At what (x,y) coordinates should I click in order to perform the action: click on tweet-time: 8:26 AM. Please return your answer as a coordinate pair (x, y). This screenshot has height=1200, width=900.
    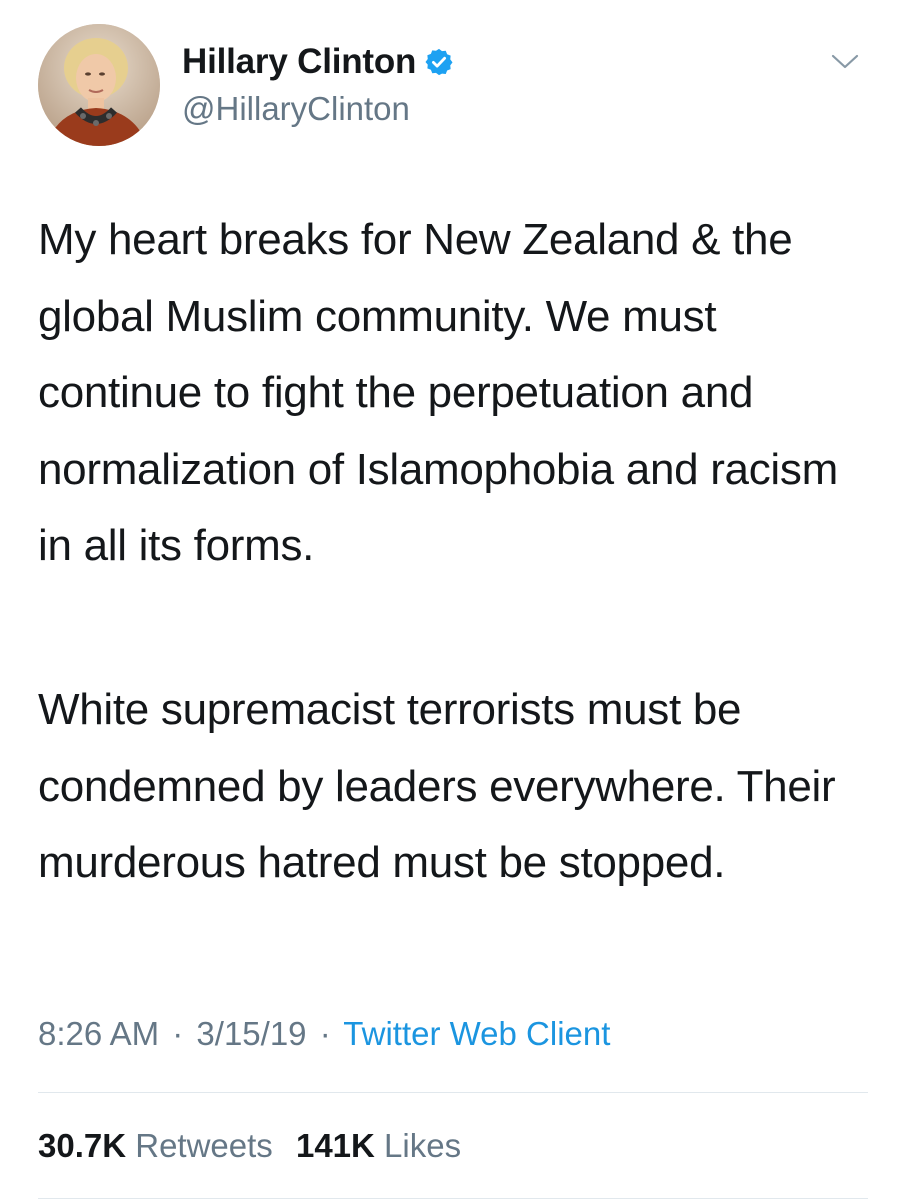
    Looking at the image, I should click on (98, 1033).